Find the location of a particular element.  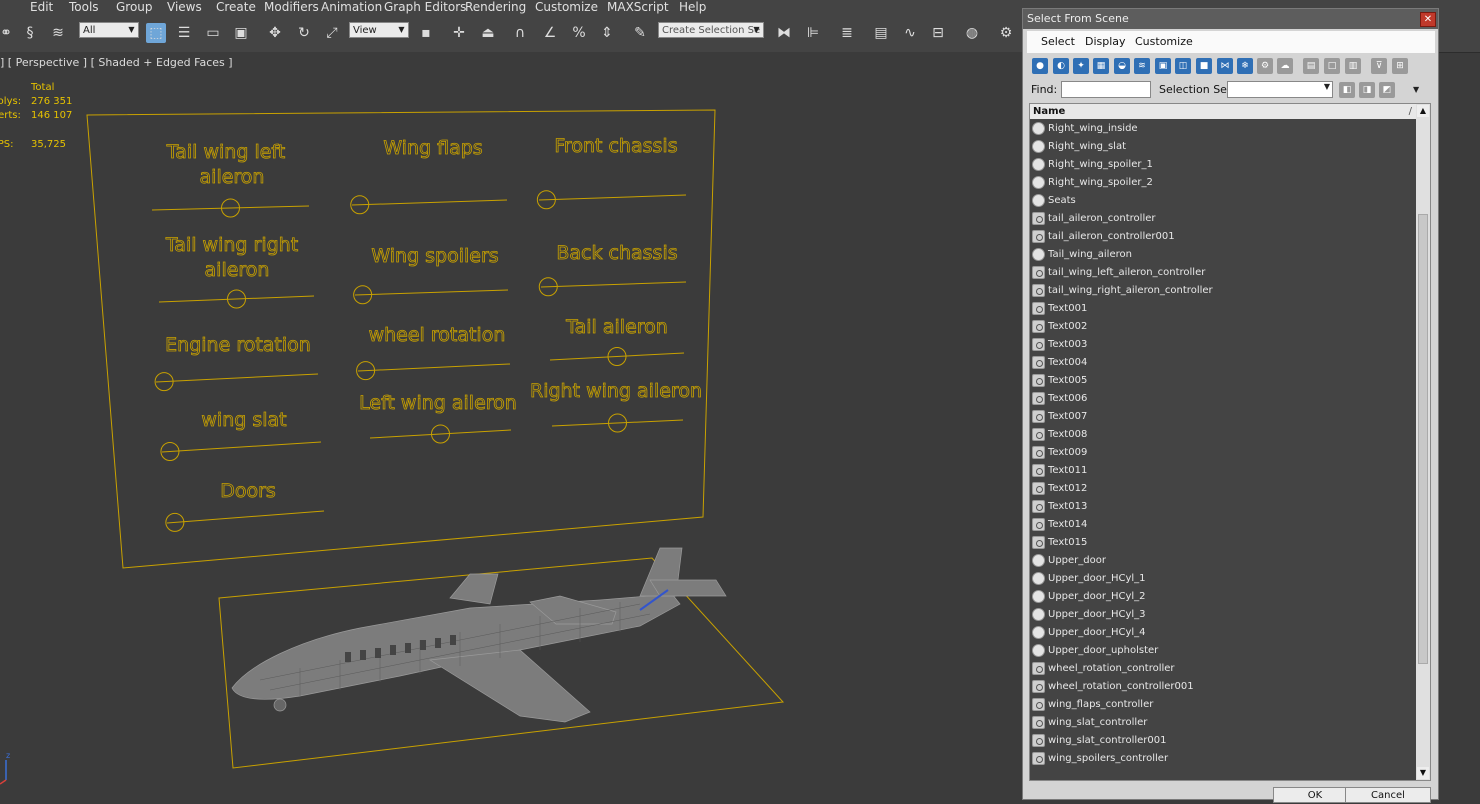

list-item: Right_wing_inside is located at coordinates (1223, 129).